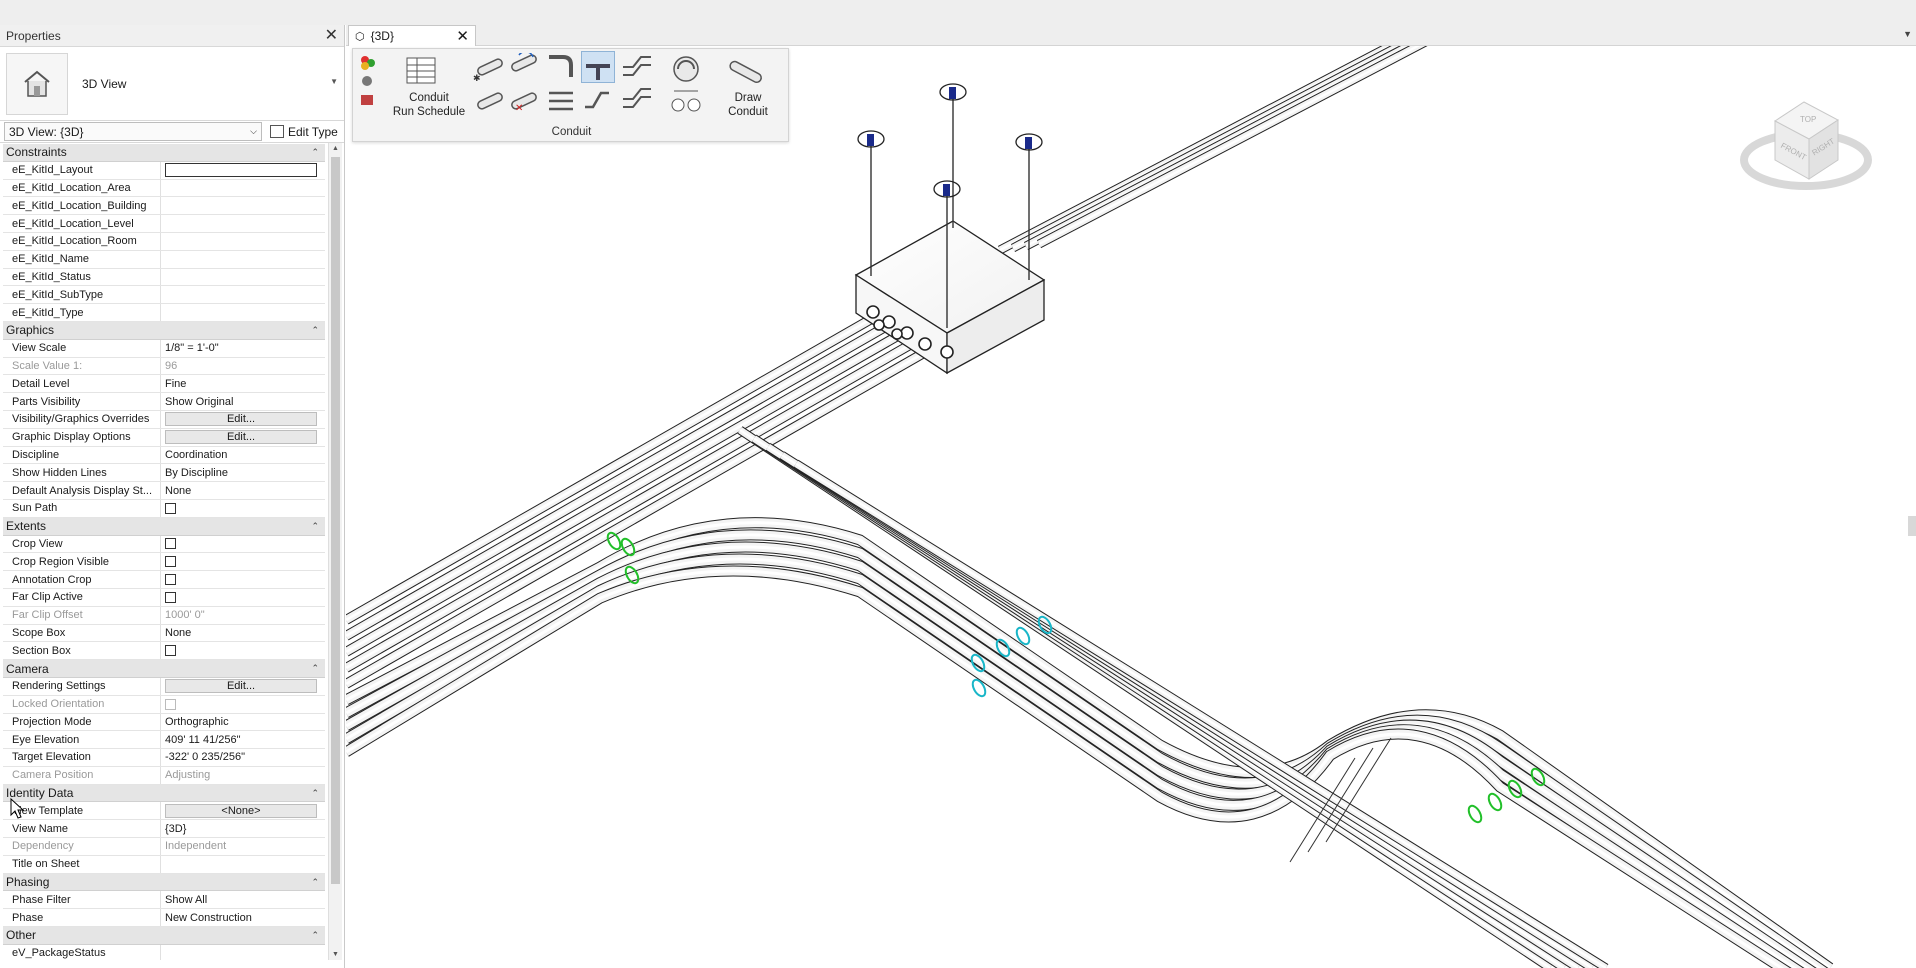 This screenshot has height=968, width=1916. I want to click on close-properties-button: ✕, so click(331, 35).